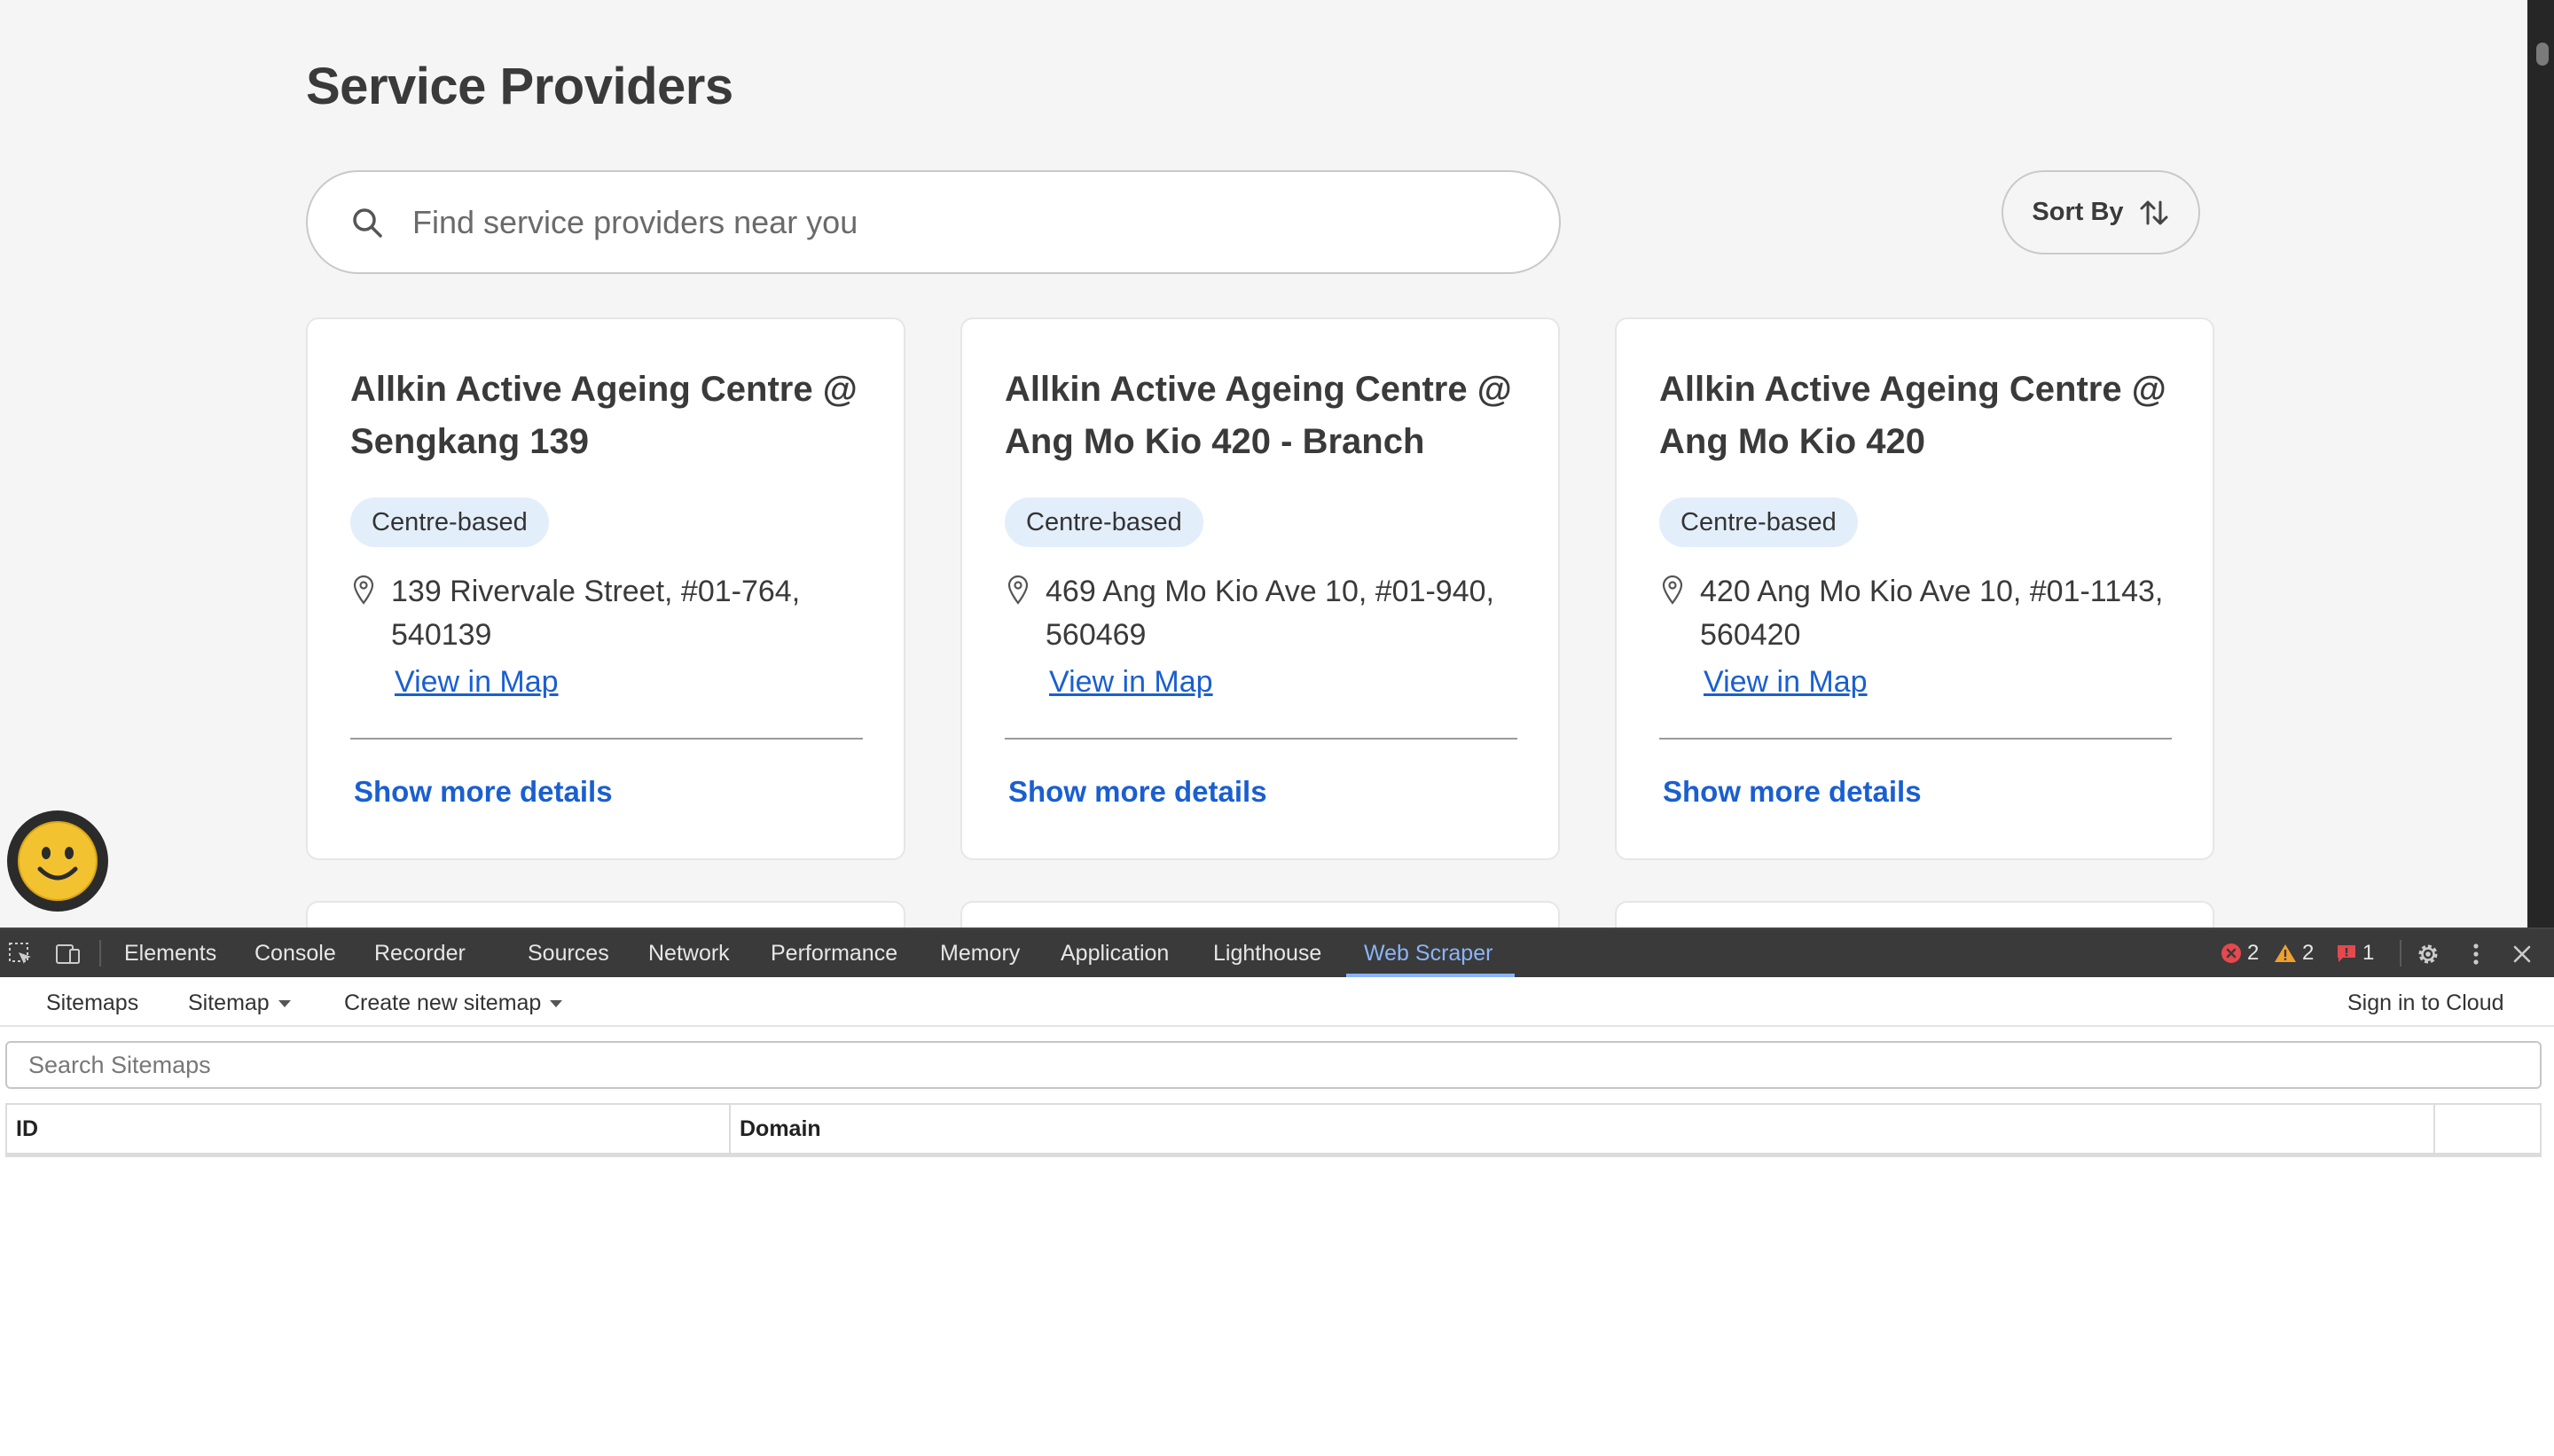  I want to click on nav-create-new-sitemap-label: Create new sitemap, so click(443, 1002).